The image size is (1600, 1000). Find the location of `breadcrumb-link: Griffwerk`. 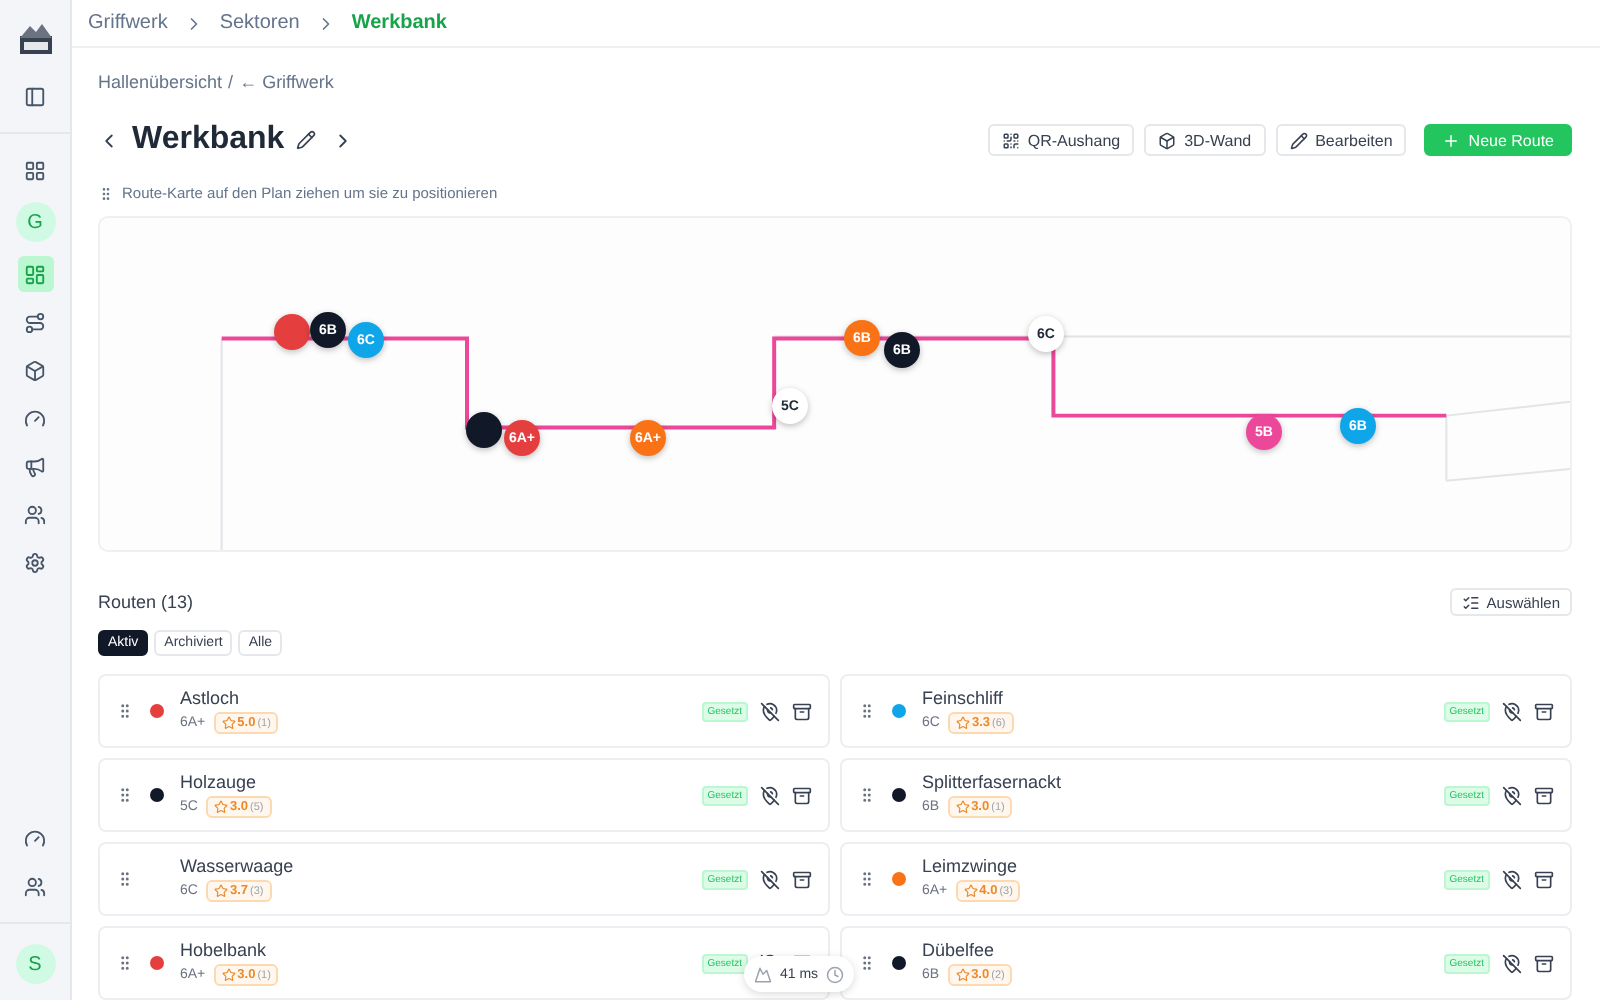

breadcrumb-link: Griffwerk is located at coordinates (128, 23).